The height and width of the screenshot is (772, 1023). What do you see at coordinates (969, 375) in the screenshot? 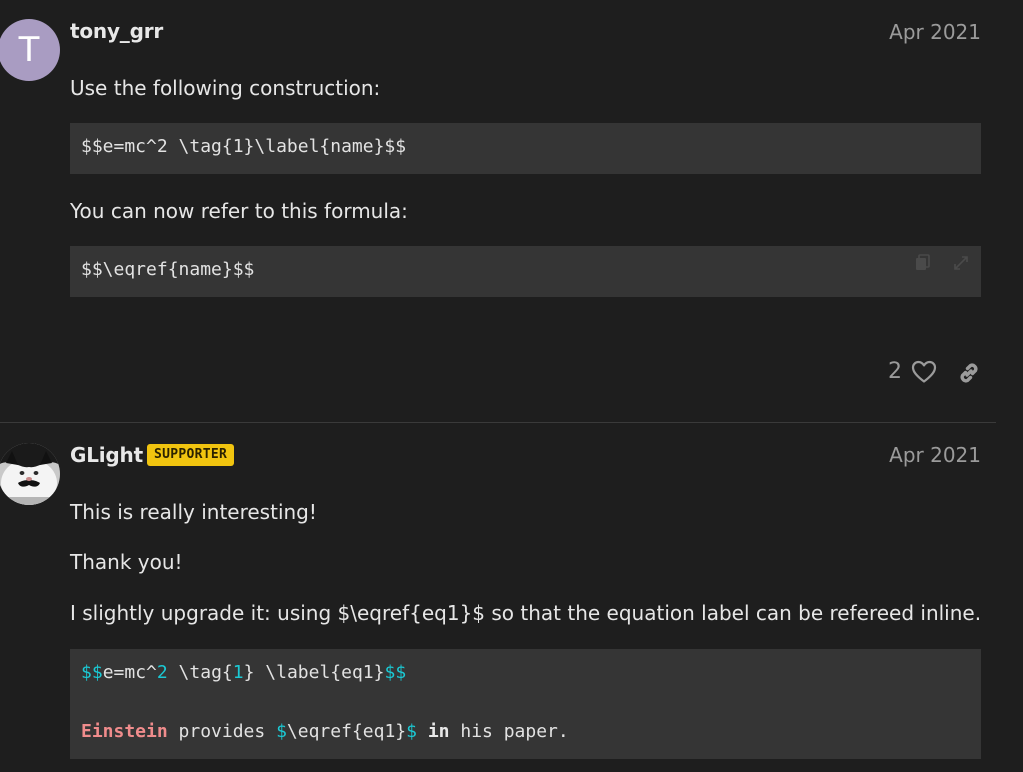
I see `link-icon` at bounding box center [969, 375].